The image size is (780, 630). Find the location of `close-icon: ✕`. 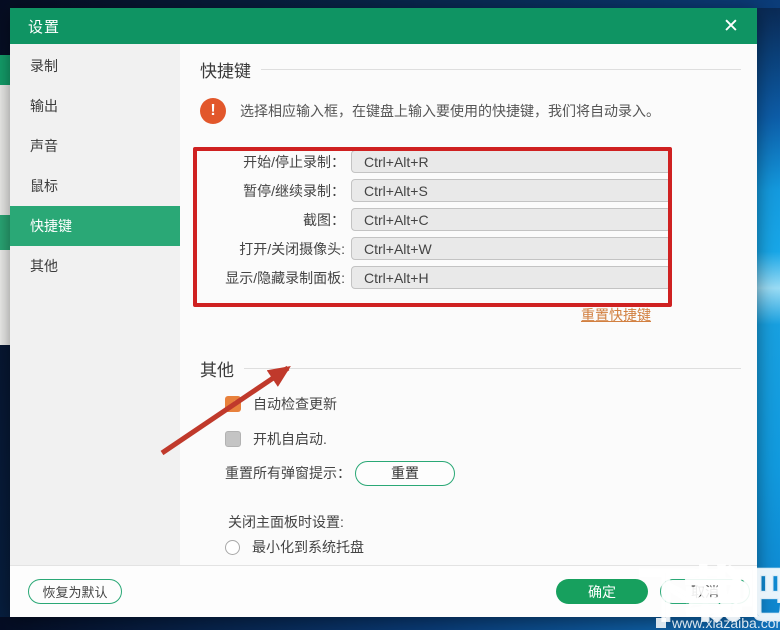

close-icon: ✕ is located at coordinates (731, 26).